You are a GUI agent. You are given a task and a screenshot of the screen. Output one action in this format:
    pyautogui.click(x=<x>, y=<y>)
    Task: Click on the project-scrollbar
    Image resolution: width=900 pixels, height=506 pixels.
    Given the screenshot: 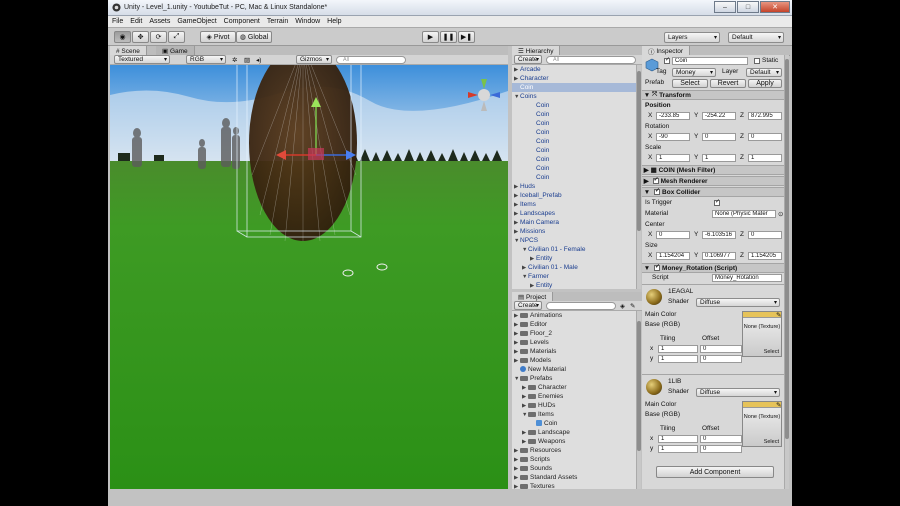 What is the action you would take?
    pyautogui.click(x=638, y=400)
    